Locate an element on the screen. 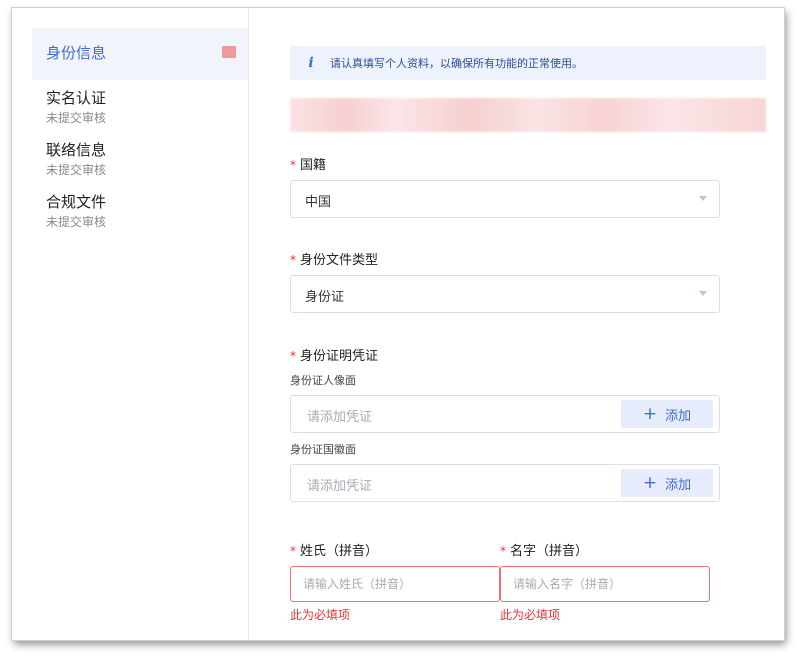 Image resolution: width=798 pixels, height=661 pixels. sidebar-item-compliance: 合规文件 未提交审核 is located at coordinates (76, 211).